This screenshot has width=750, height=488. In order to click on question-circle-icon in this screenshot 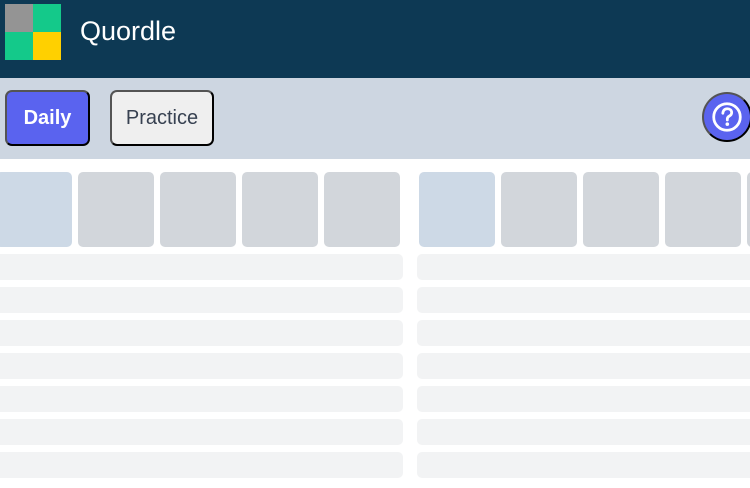, I will do `click(727, 117)`.